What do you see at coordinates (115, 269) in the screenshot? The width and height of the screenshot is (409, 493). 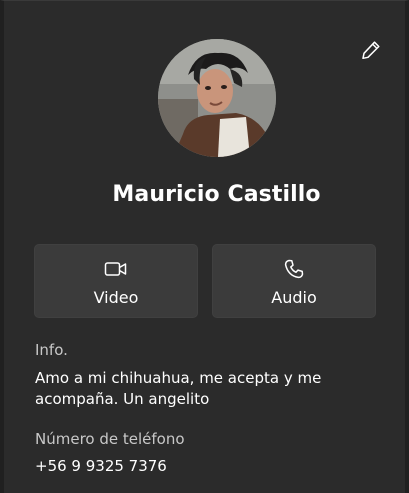 I see `video-camera-icon` at bounding box center [115, 269].